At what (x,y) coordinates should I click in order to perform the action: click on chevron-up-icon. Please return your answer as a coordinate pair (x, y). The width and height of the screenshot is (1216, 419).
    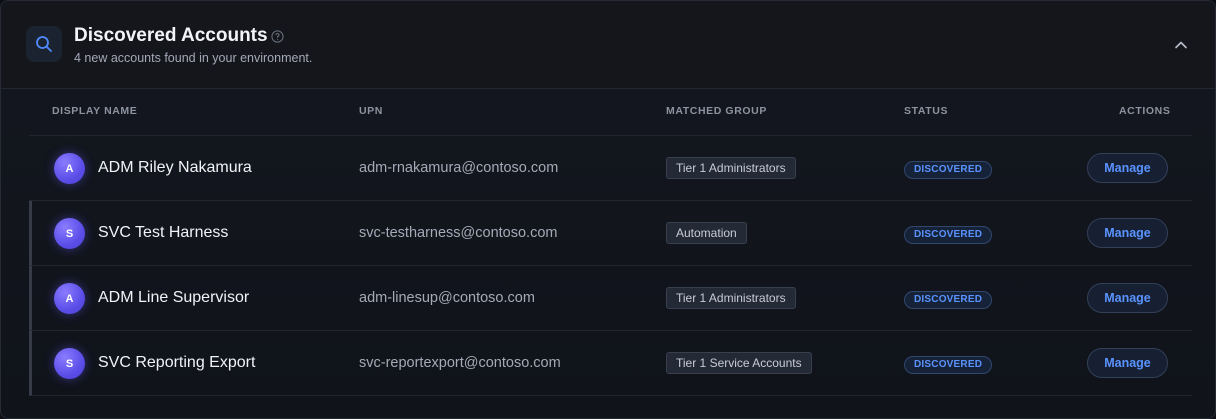
    Looking at the image, I should click on (1181, 45).